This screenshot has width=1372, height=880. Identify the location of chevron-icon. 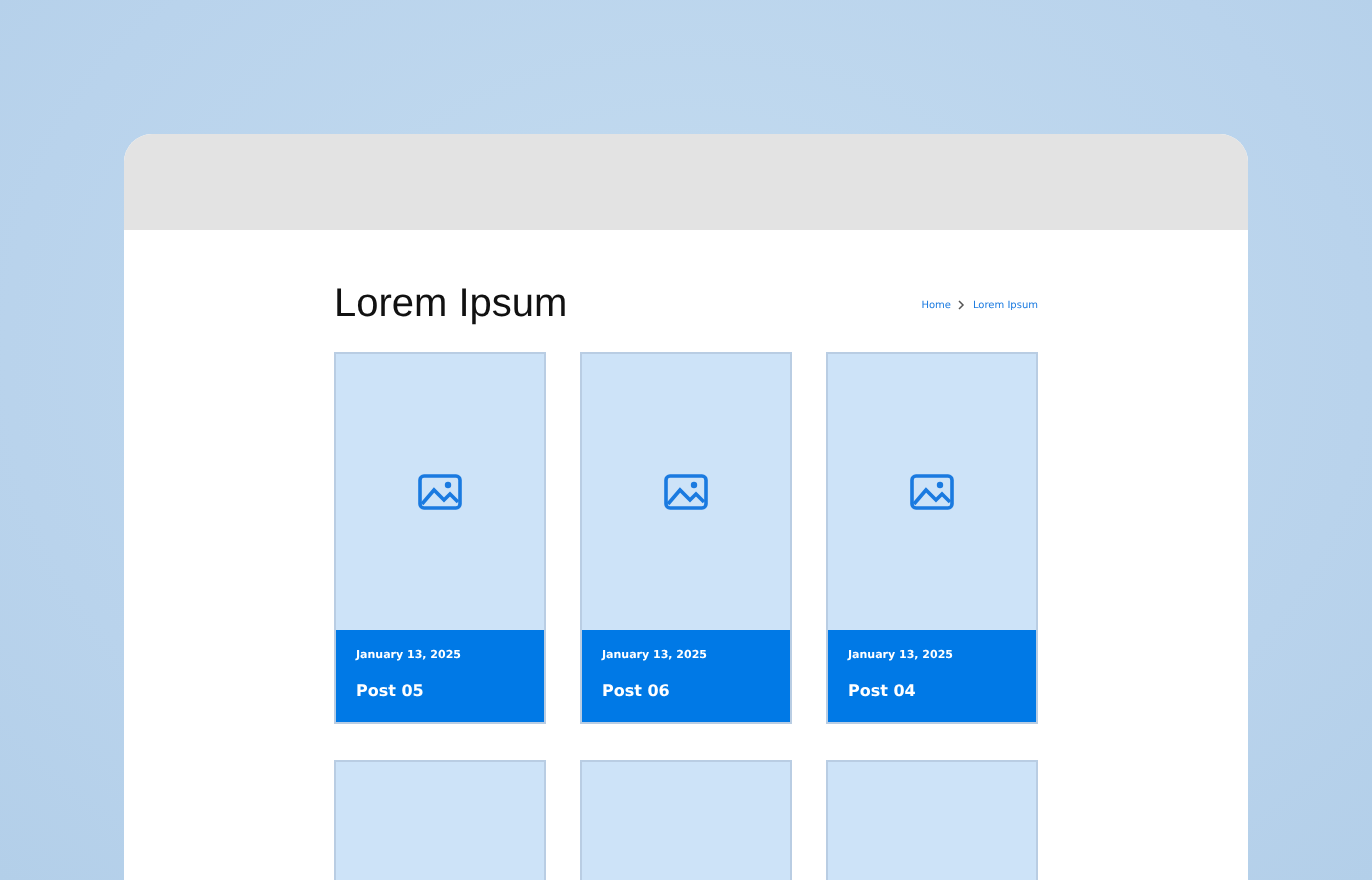
(961, 305).